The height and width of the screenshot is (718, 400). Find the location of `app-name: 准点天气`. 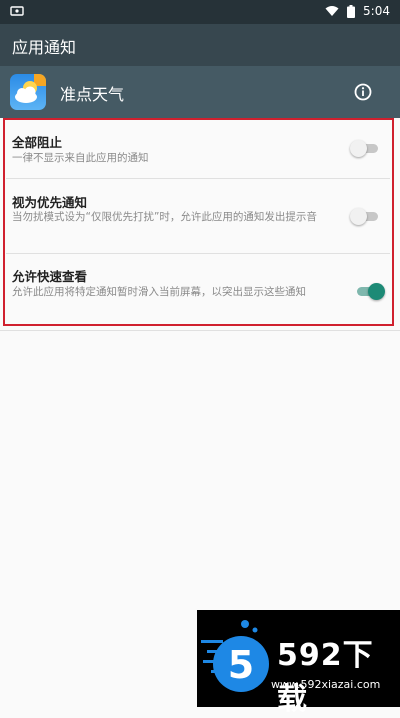

app-name: 准点天气 is located at coordinates (92, 94).